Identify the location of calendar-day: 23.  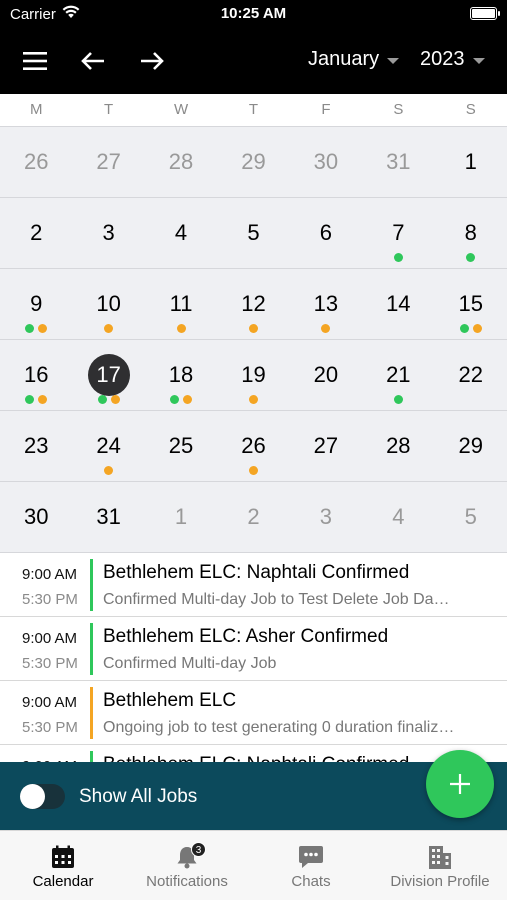
(36, 446).